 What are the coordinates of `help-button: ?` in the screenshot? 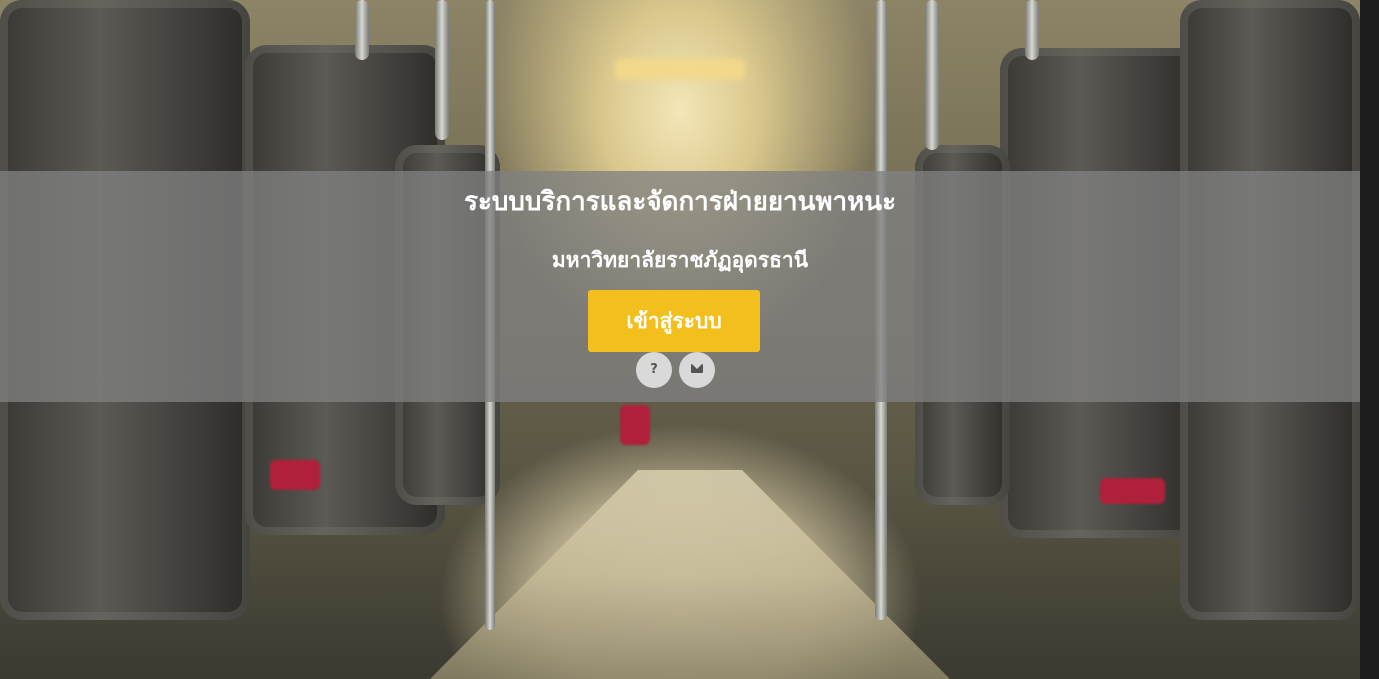 It's located at (654, 370).